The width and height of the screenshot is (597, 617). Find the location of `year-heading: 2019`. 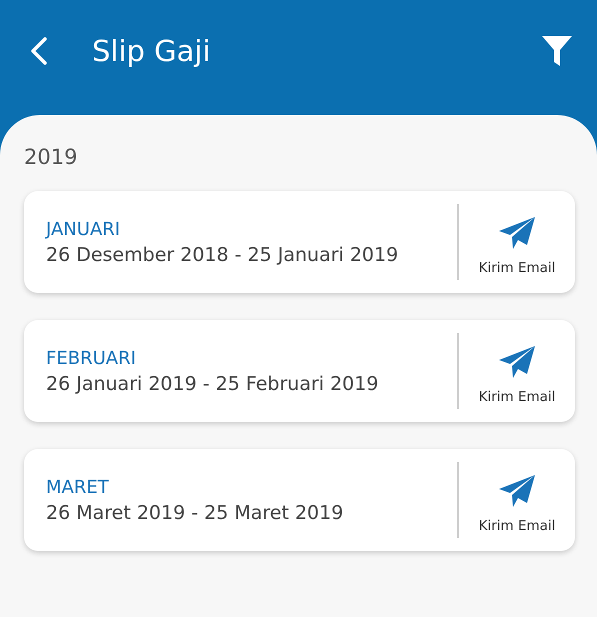

year-heading: 2019 is located at coordinates (51, 157).